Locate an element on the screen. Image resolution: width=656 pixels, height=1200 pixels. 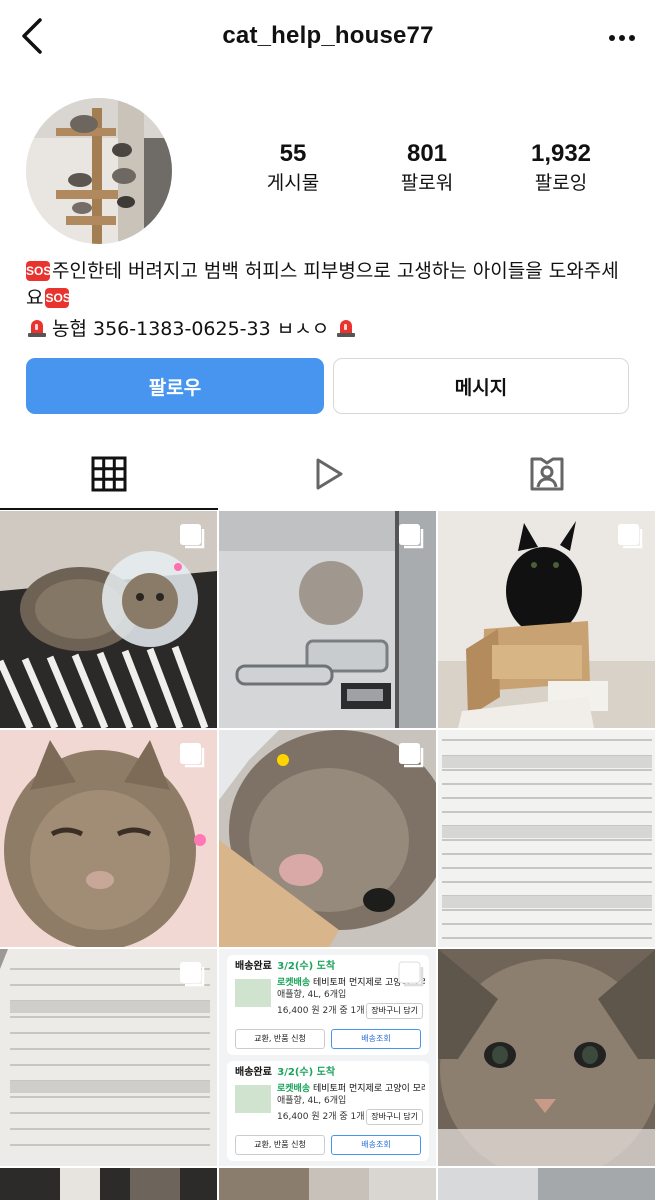
followers-label: 팔로워 is located at coordinates (427, 183).